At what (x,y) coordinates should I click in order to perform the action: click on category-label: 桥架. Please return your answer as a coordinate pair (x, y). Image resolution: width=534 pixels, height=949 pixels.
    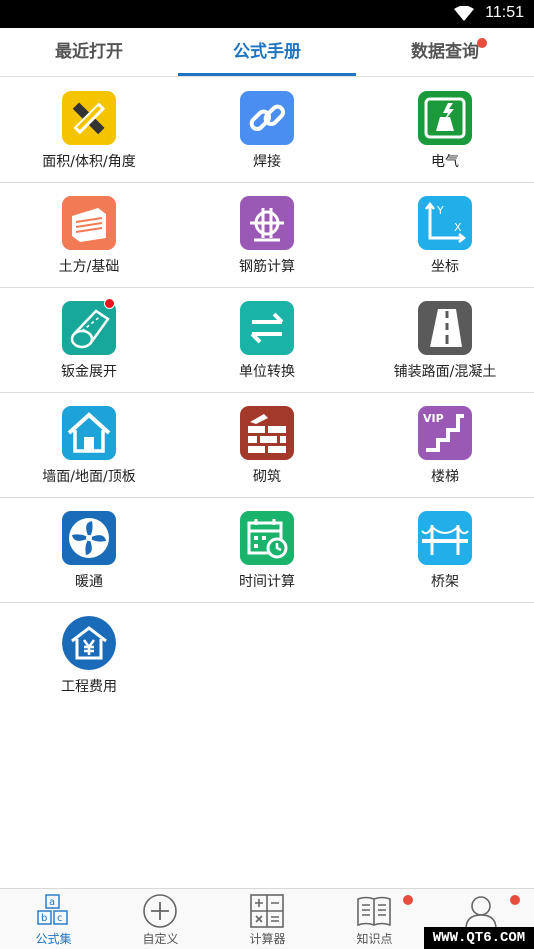
    Looking at the image, I should click on (445, 582).